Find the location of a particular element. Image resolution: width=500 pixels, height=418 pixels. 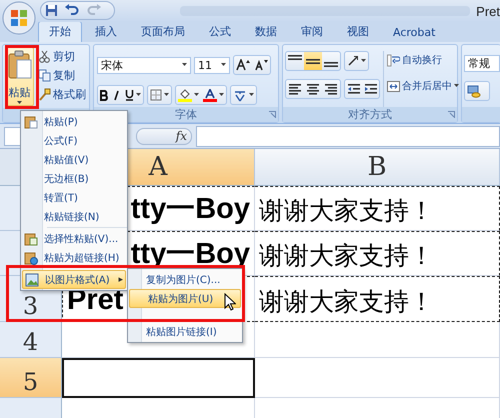

window-title: Pret is located at coordinates (488, 11).